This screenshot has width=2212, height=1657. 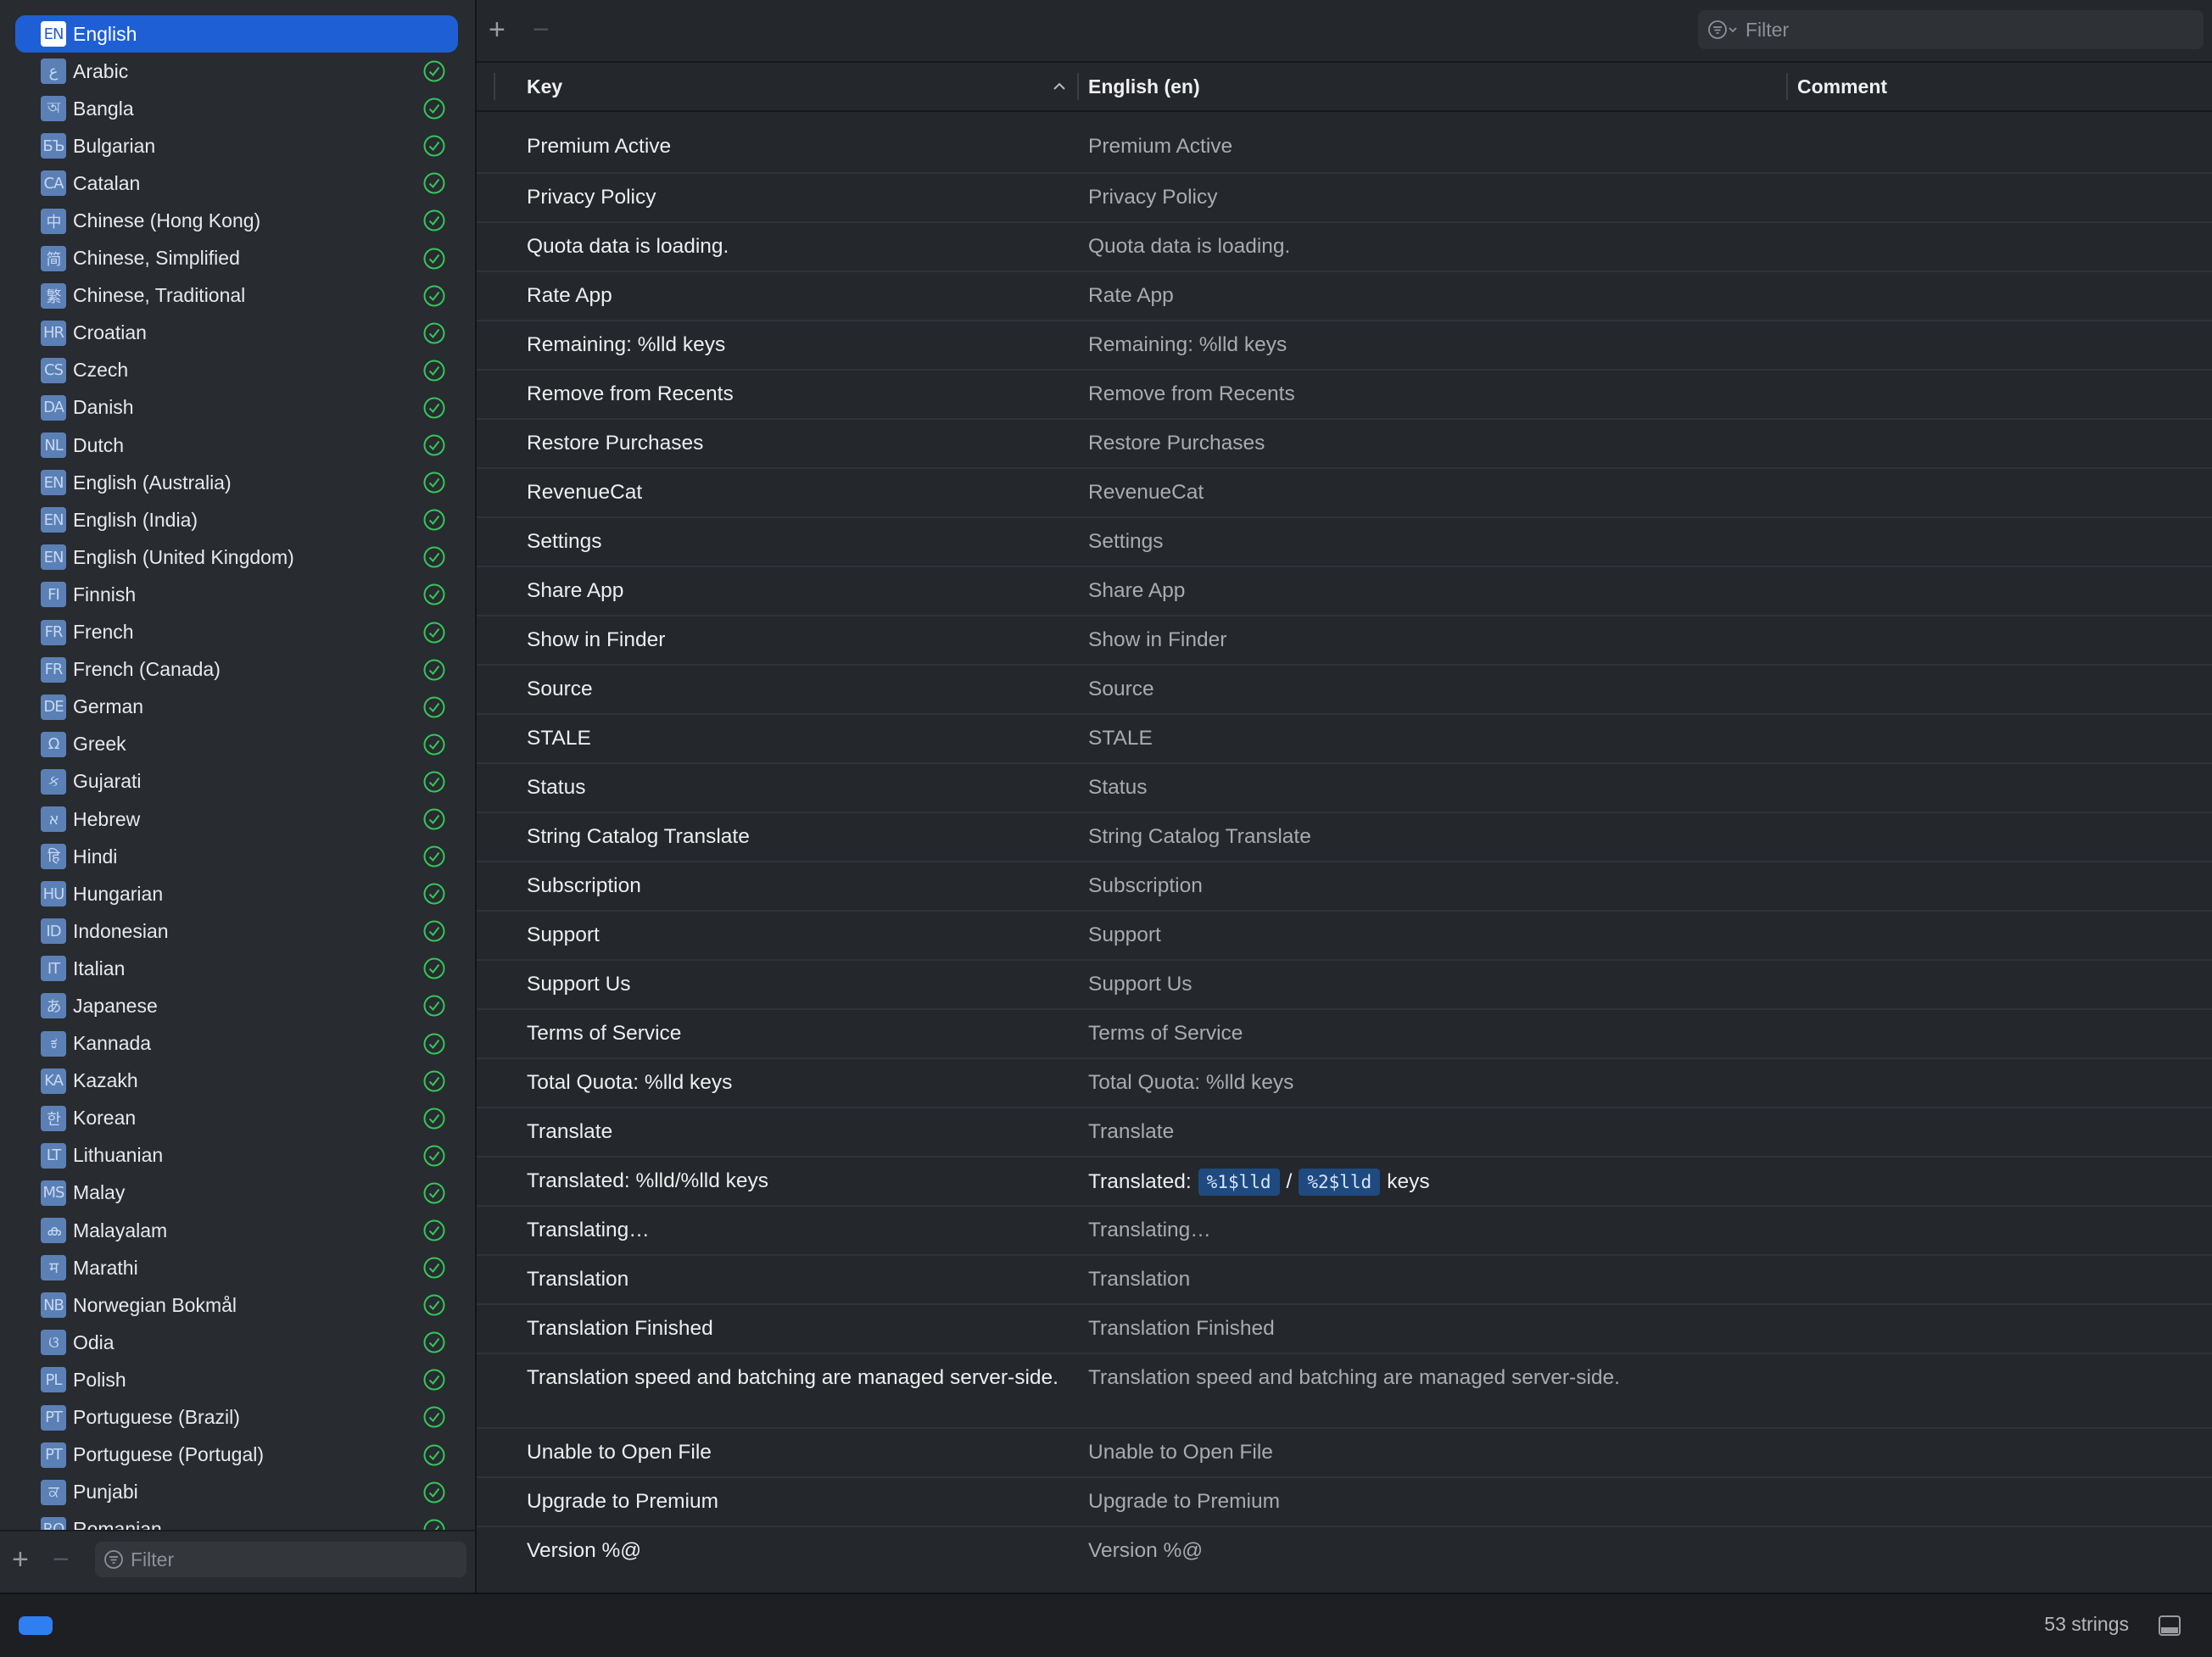 What do you see at coordinates (544, 87) in the screenshot?
I see `column-header-key: Key` at bounding box center [544, 87].